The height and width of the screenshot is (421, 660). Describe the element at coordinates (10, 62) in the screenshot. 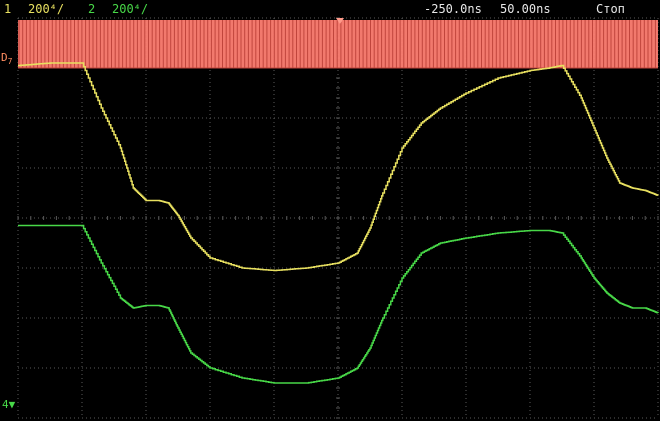

I see `digital-label-index: 7` at that location.